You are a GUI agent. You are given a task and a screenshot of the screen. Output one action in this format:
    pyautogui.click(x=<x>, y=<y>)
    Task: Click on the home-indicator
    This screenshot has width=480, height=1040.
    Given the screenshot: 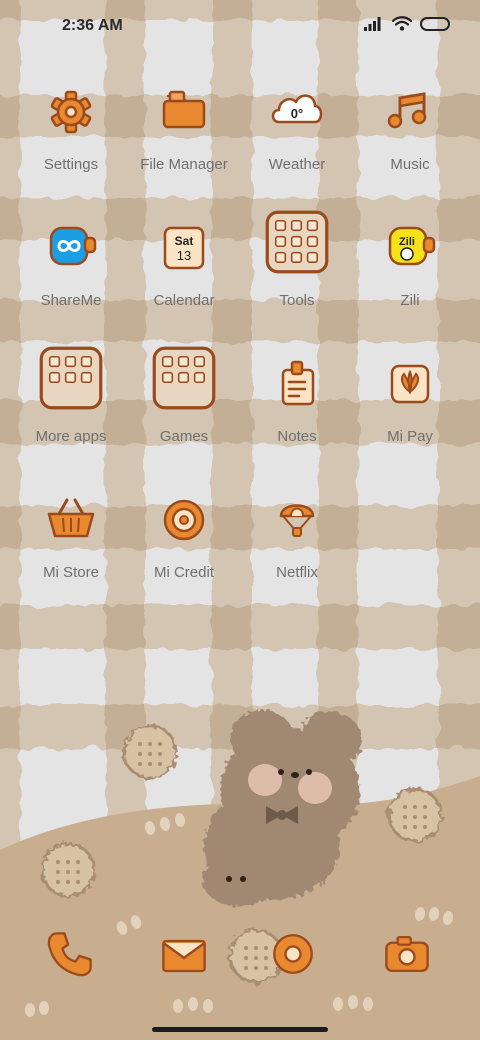 What is the action you would take?
    pyautogui.click(x=240, y=1029)
    